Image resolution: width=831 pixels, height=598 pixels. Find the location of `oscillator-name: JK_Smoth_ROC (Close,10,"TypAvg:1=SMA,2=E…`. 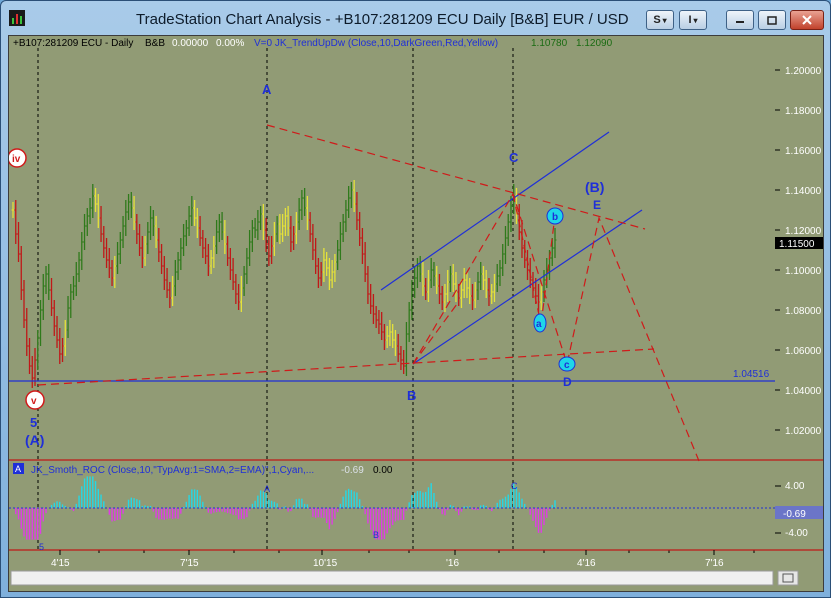

oscillator-name: JK_Smoth_ROC (Close,10,"TypAvg:1=SMA,2=E… is located at coordinates (172, 470).